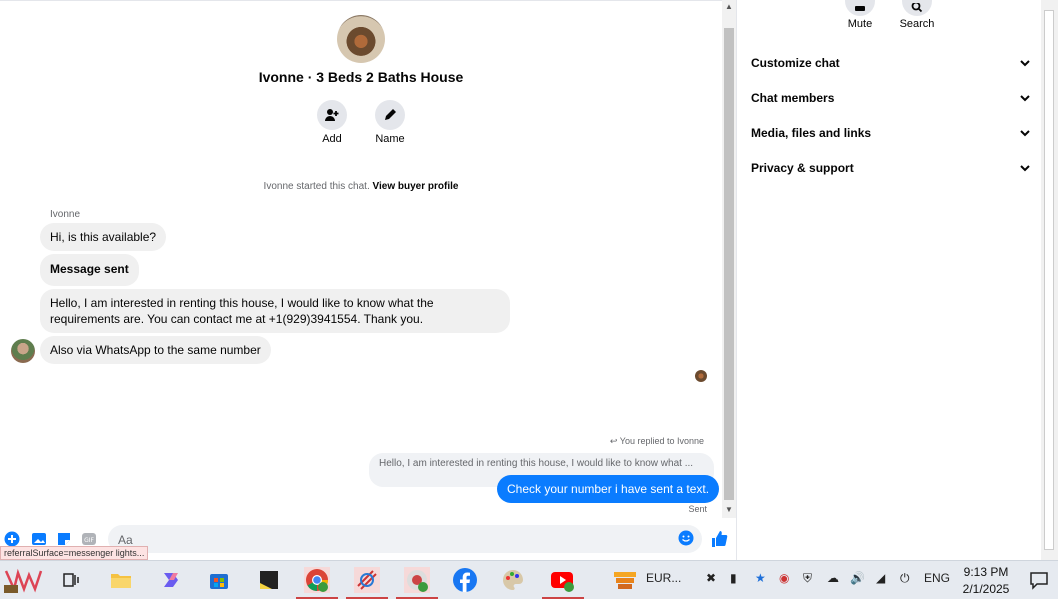 The width and height of the screenshot is (1058, 599). I want to click on sticker-icon, so click(64, 539).